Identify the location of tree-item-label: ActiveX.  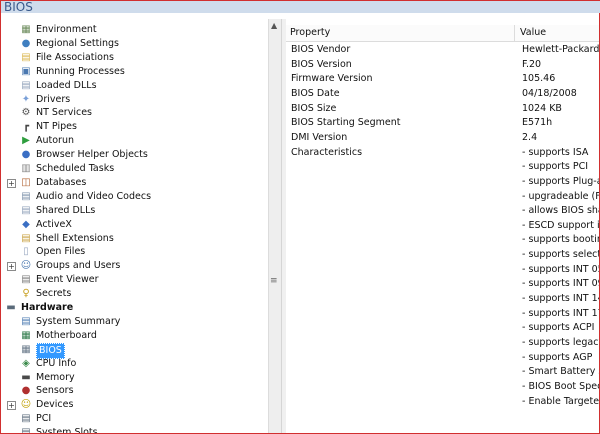
(54, 224).